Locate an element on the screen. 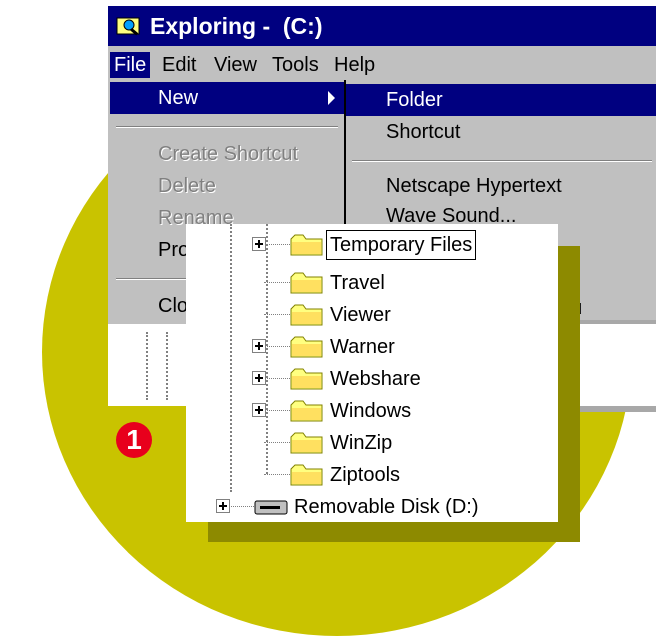 This screenshot has height=640, width=656. removable-disk-icon is located at coordinates (271, 507).